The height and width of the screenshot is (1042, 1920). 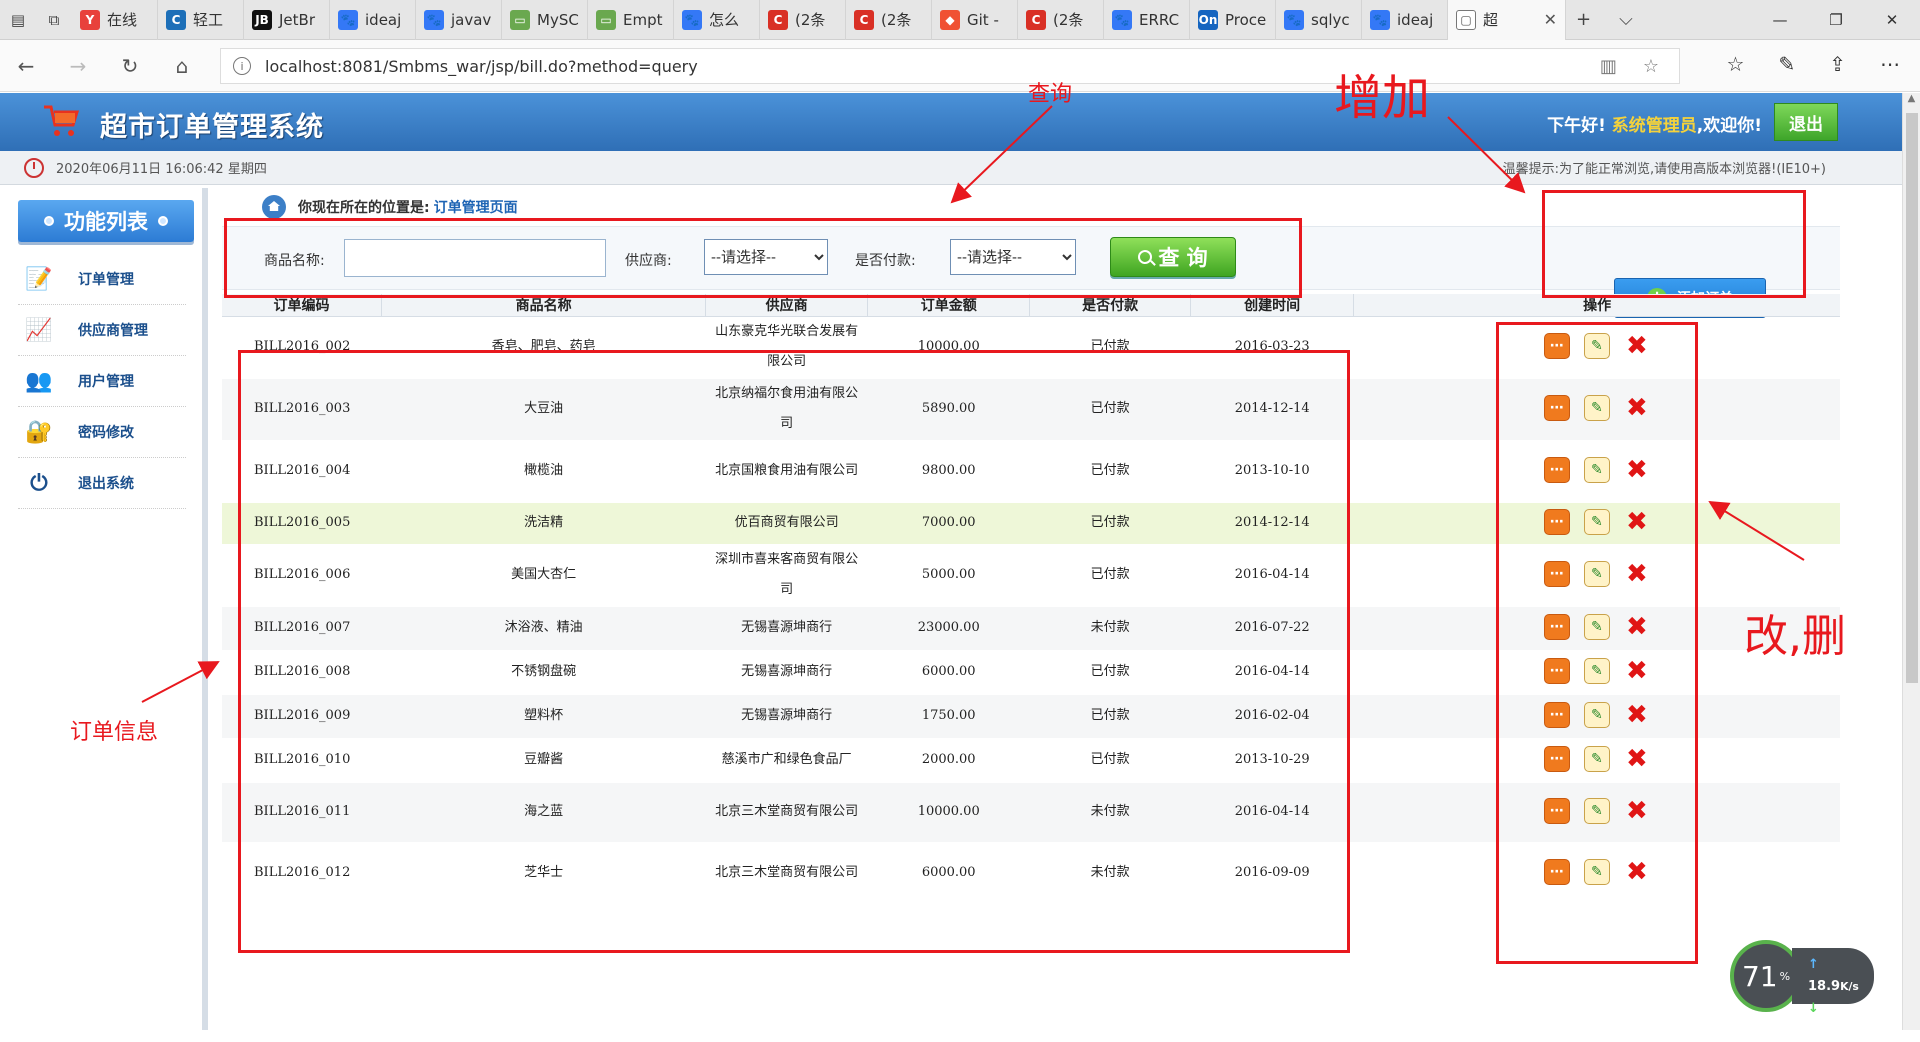 I want to click on download-arrow-icon: ↓, so click(x=1813, y=1008).